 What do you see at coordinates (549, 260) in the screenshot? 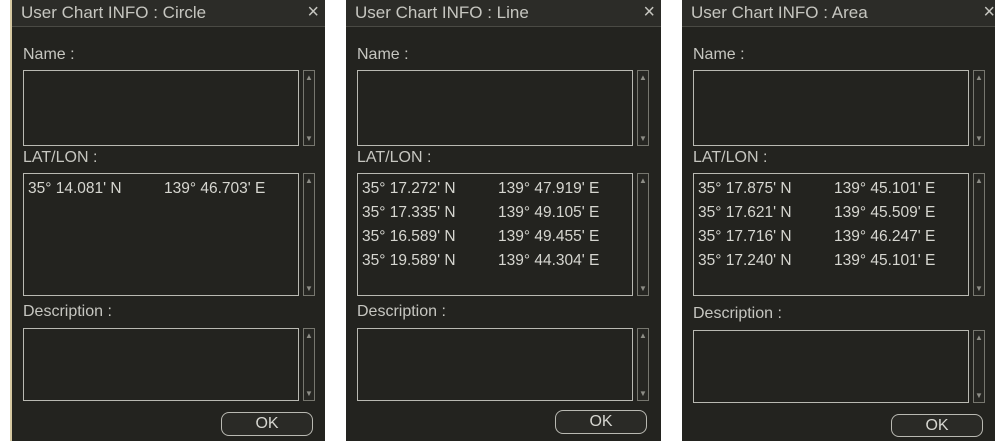
I see `longitude-value: 139° 44.304' E` at bounding box center [549, 260].